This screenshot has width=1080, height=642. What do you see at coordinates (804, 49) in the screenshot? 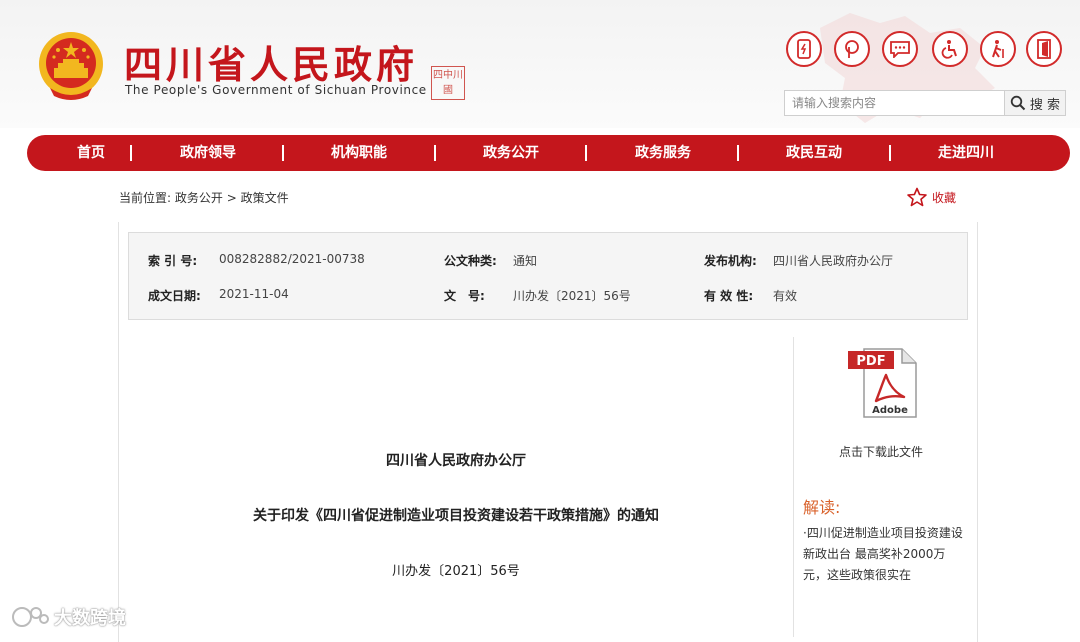
I see `mobile-icon` at bounding box center [804, 49].